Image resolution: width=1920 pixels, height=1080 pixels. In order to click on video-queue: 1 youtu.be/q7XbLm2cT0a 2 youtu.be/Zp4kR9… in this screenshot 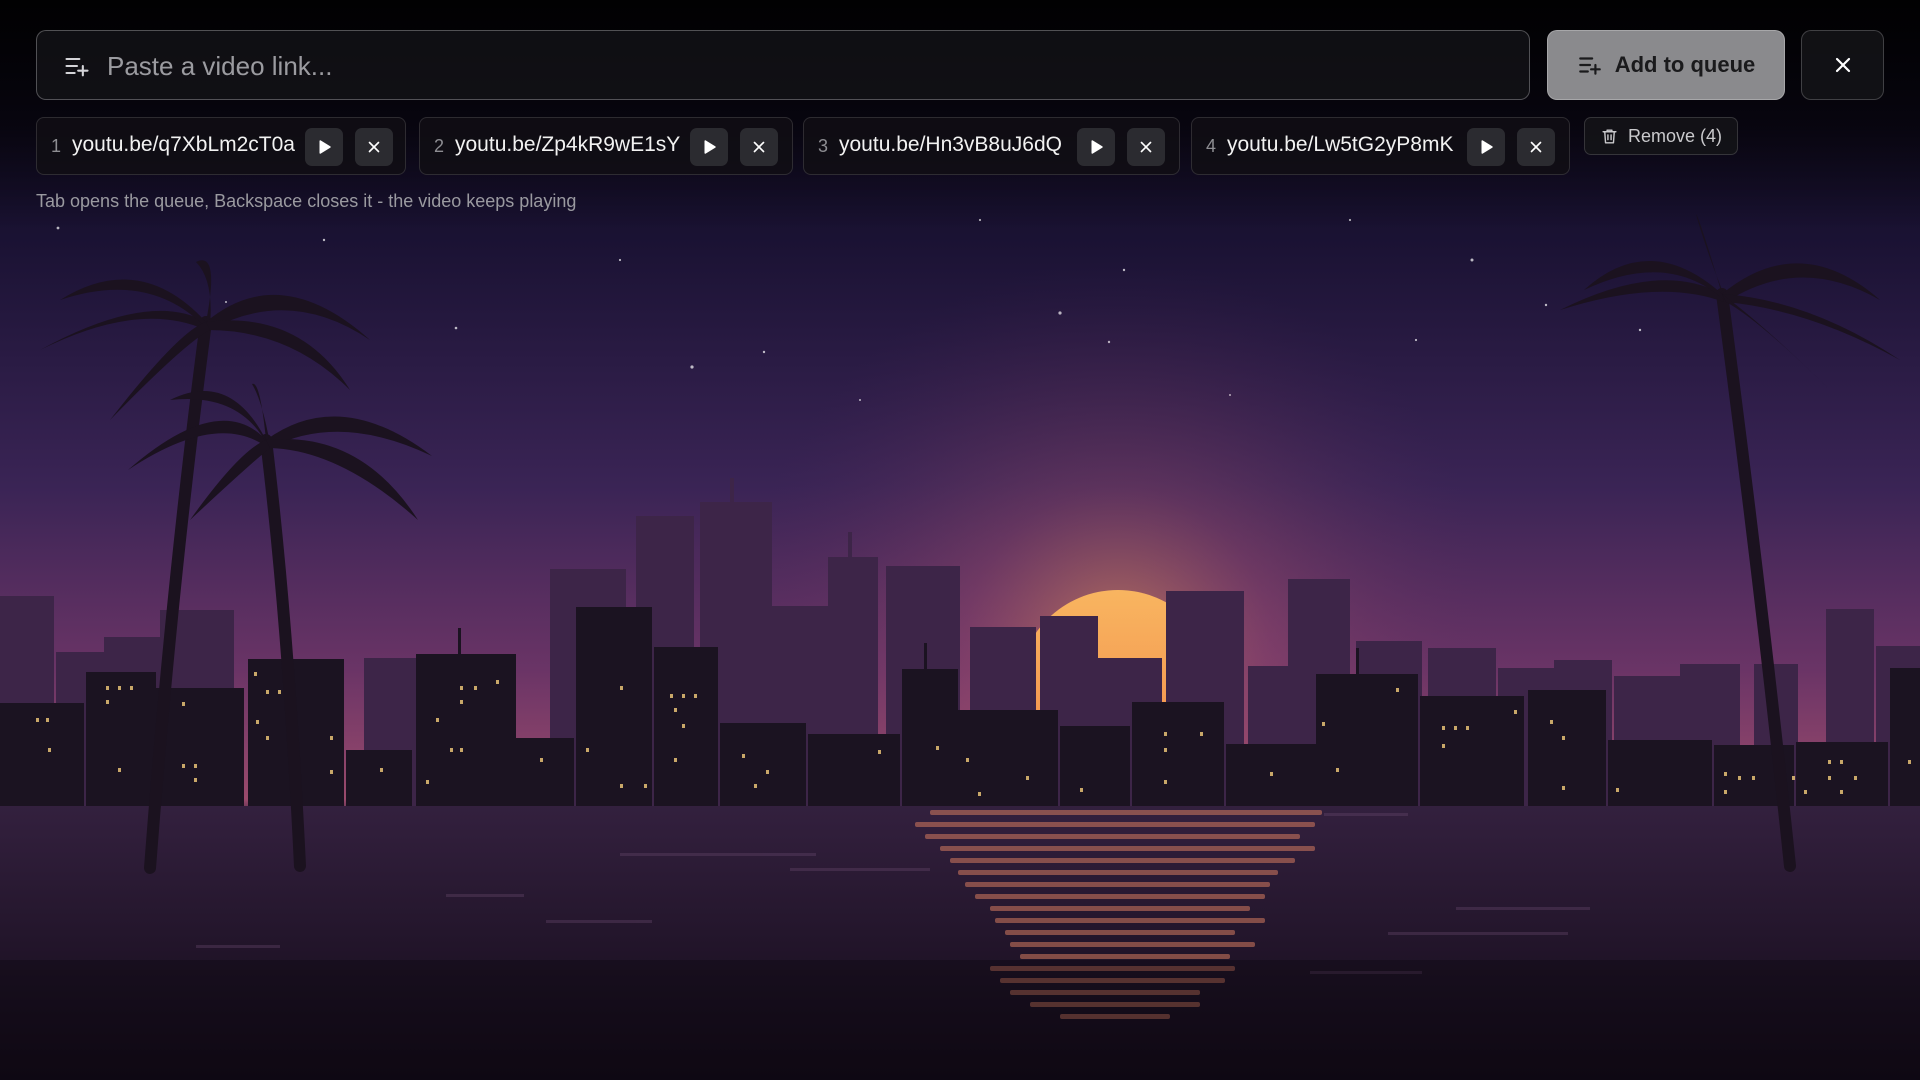, I will do `click(960, 146)`.